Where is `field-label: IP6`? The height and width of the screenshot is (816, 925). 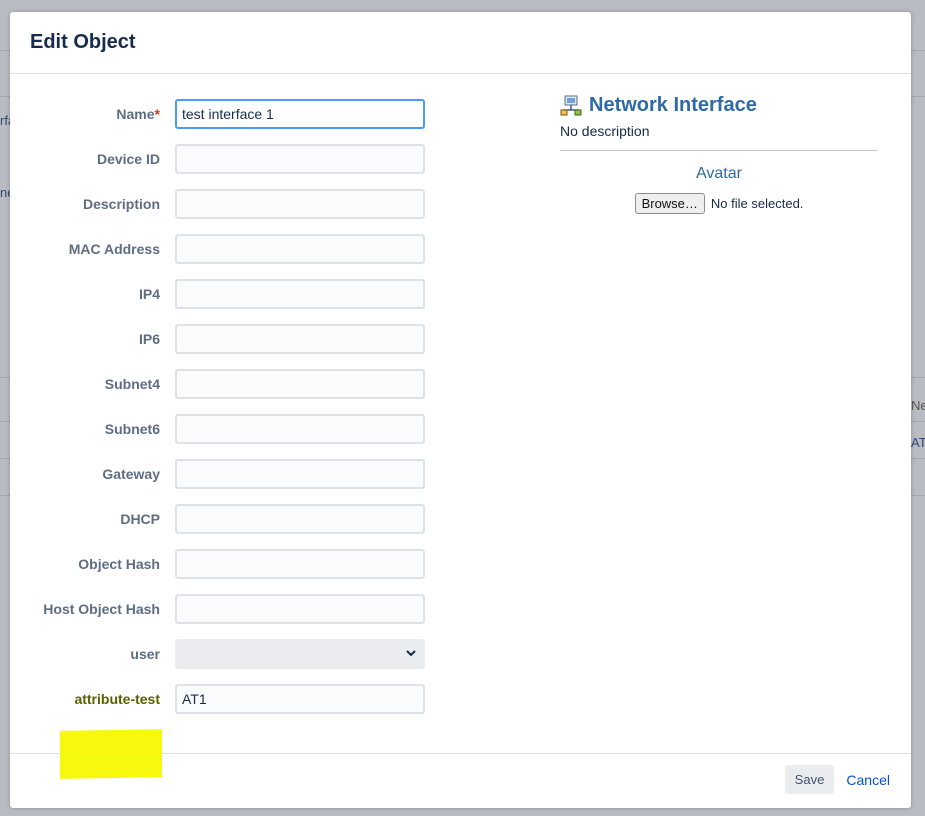 field-label: IP6 is located at coordinates (149, 339).